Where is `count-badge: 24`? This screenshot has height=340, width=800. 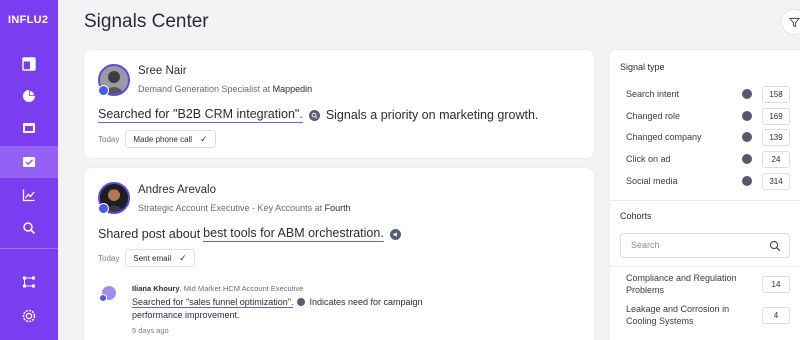 count-badge: 24 is located at coordinates (776, 159).